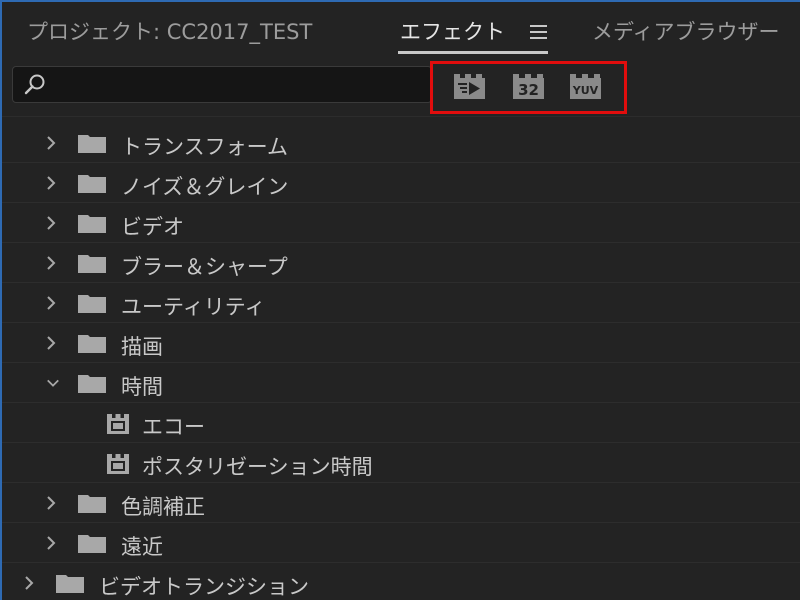 This screenshot has width=800, height=600. Describe the element at coordinates (686, 31) in the screenshot. I see `tab-media-browser: メディアブラウザー` at that location.